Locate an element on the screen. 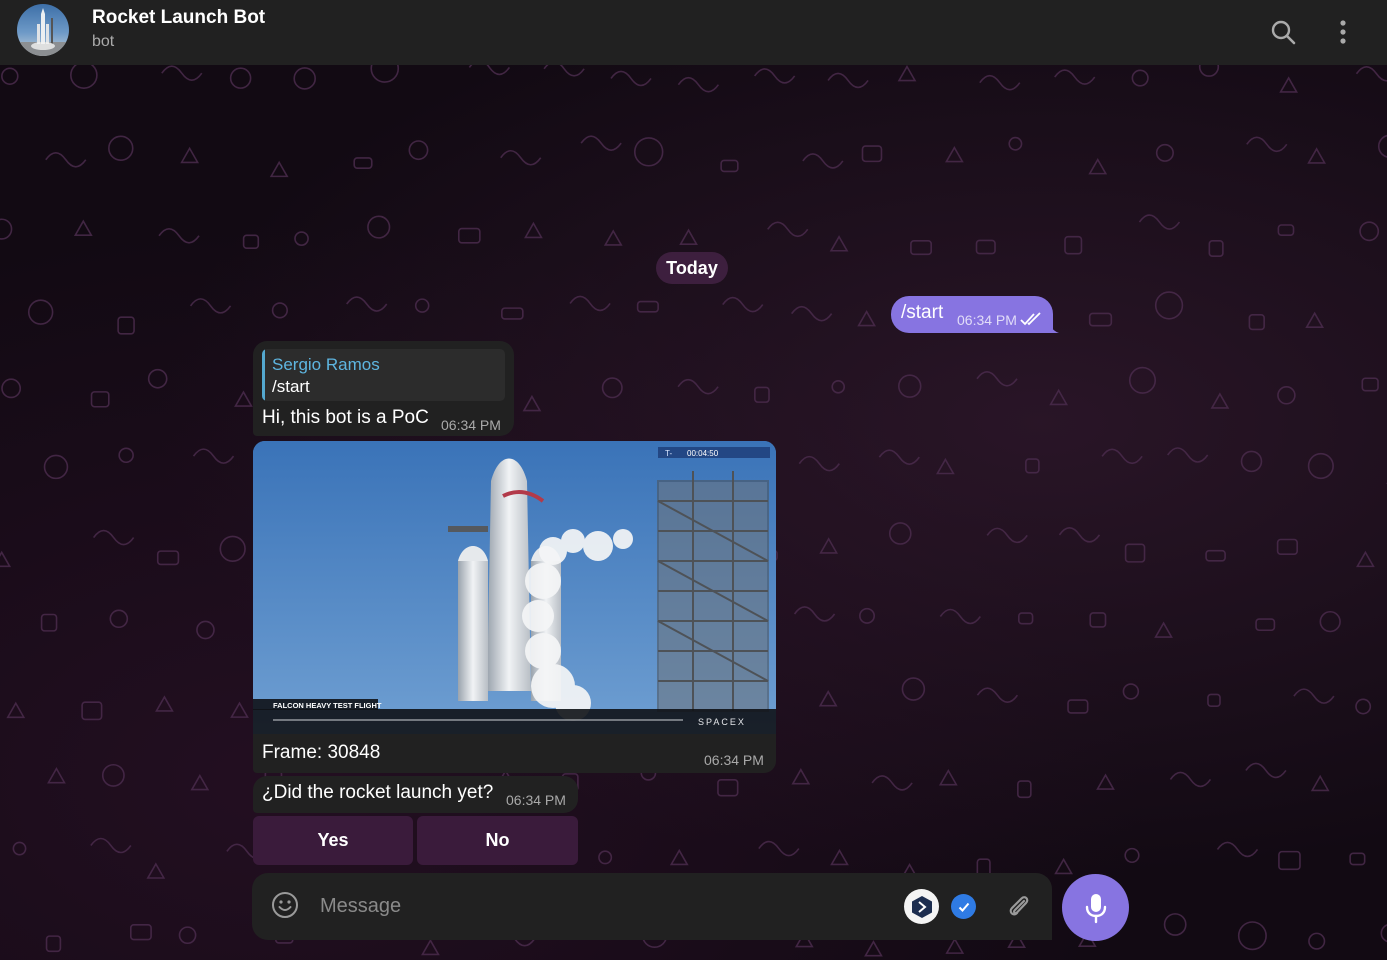 The image size is (1387, 960). rocket-avatar-icon is located at coordinates (43, 32).